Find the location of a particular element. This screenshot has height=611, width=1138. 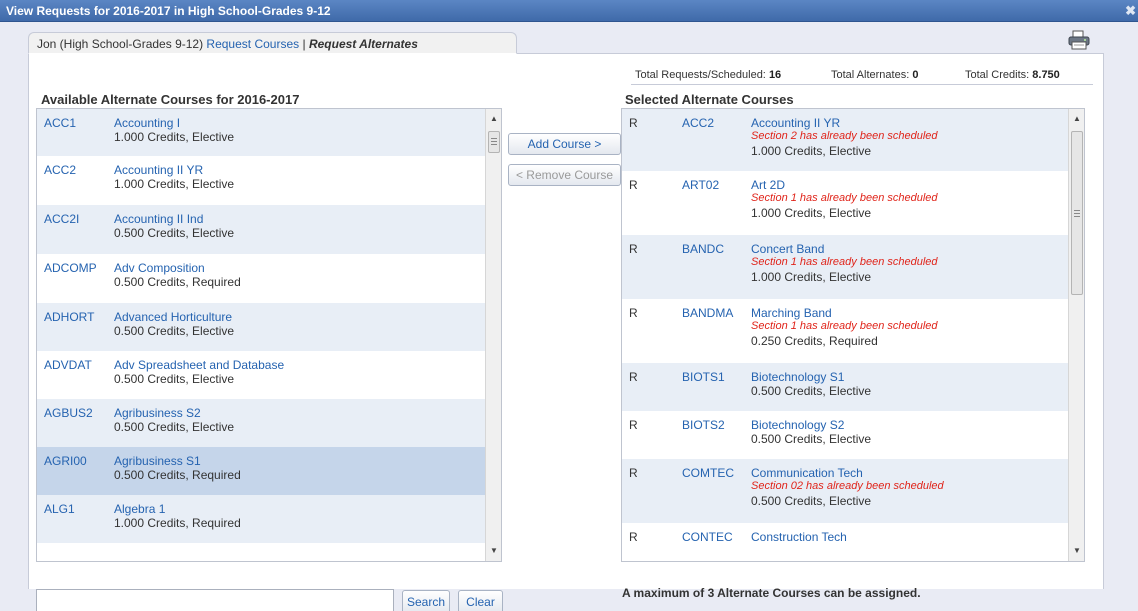

course-code: ACC2 is located at coordinates (698, 123).